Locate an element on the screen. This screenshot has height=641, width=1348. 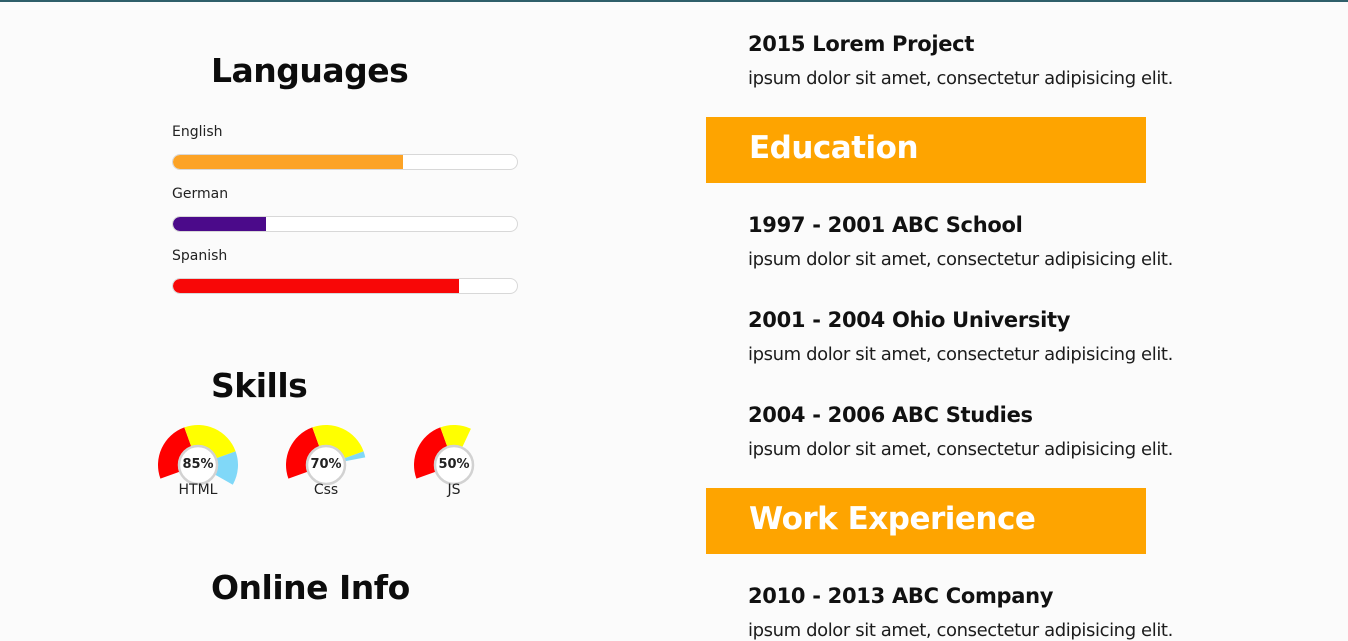
skill-gauge-html: 85% HTML is located at coordinates (198, 465).